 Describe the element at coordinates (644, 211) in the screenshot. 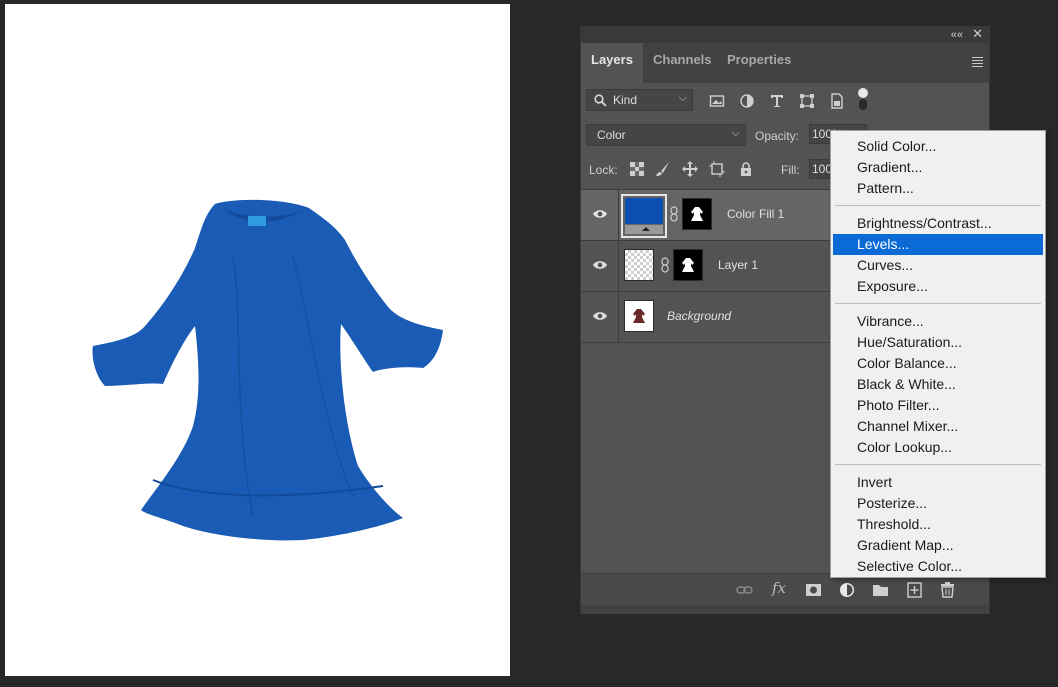

I see `fill-color-swatch` at that location.